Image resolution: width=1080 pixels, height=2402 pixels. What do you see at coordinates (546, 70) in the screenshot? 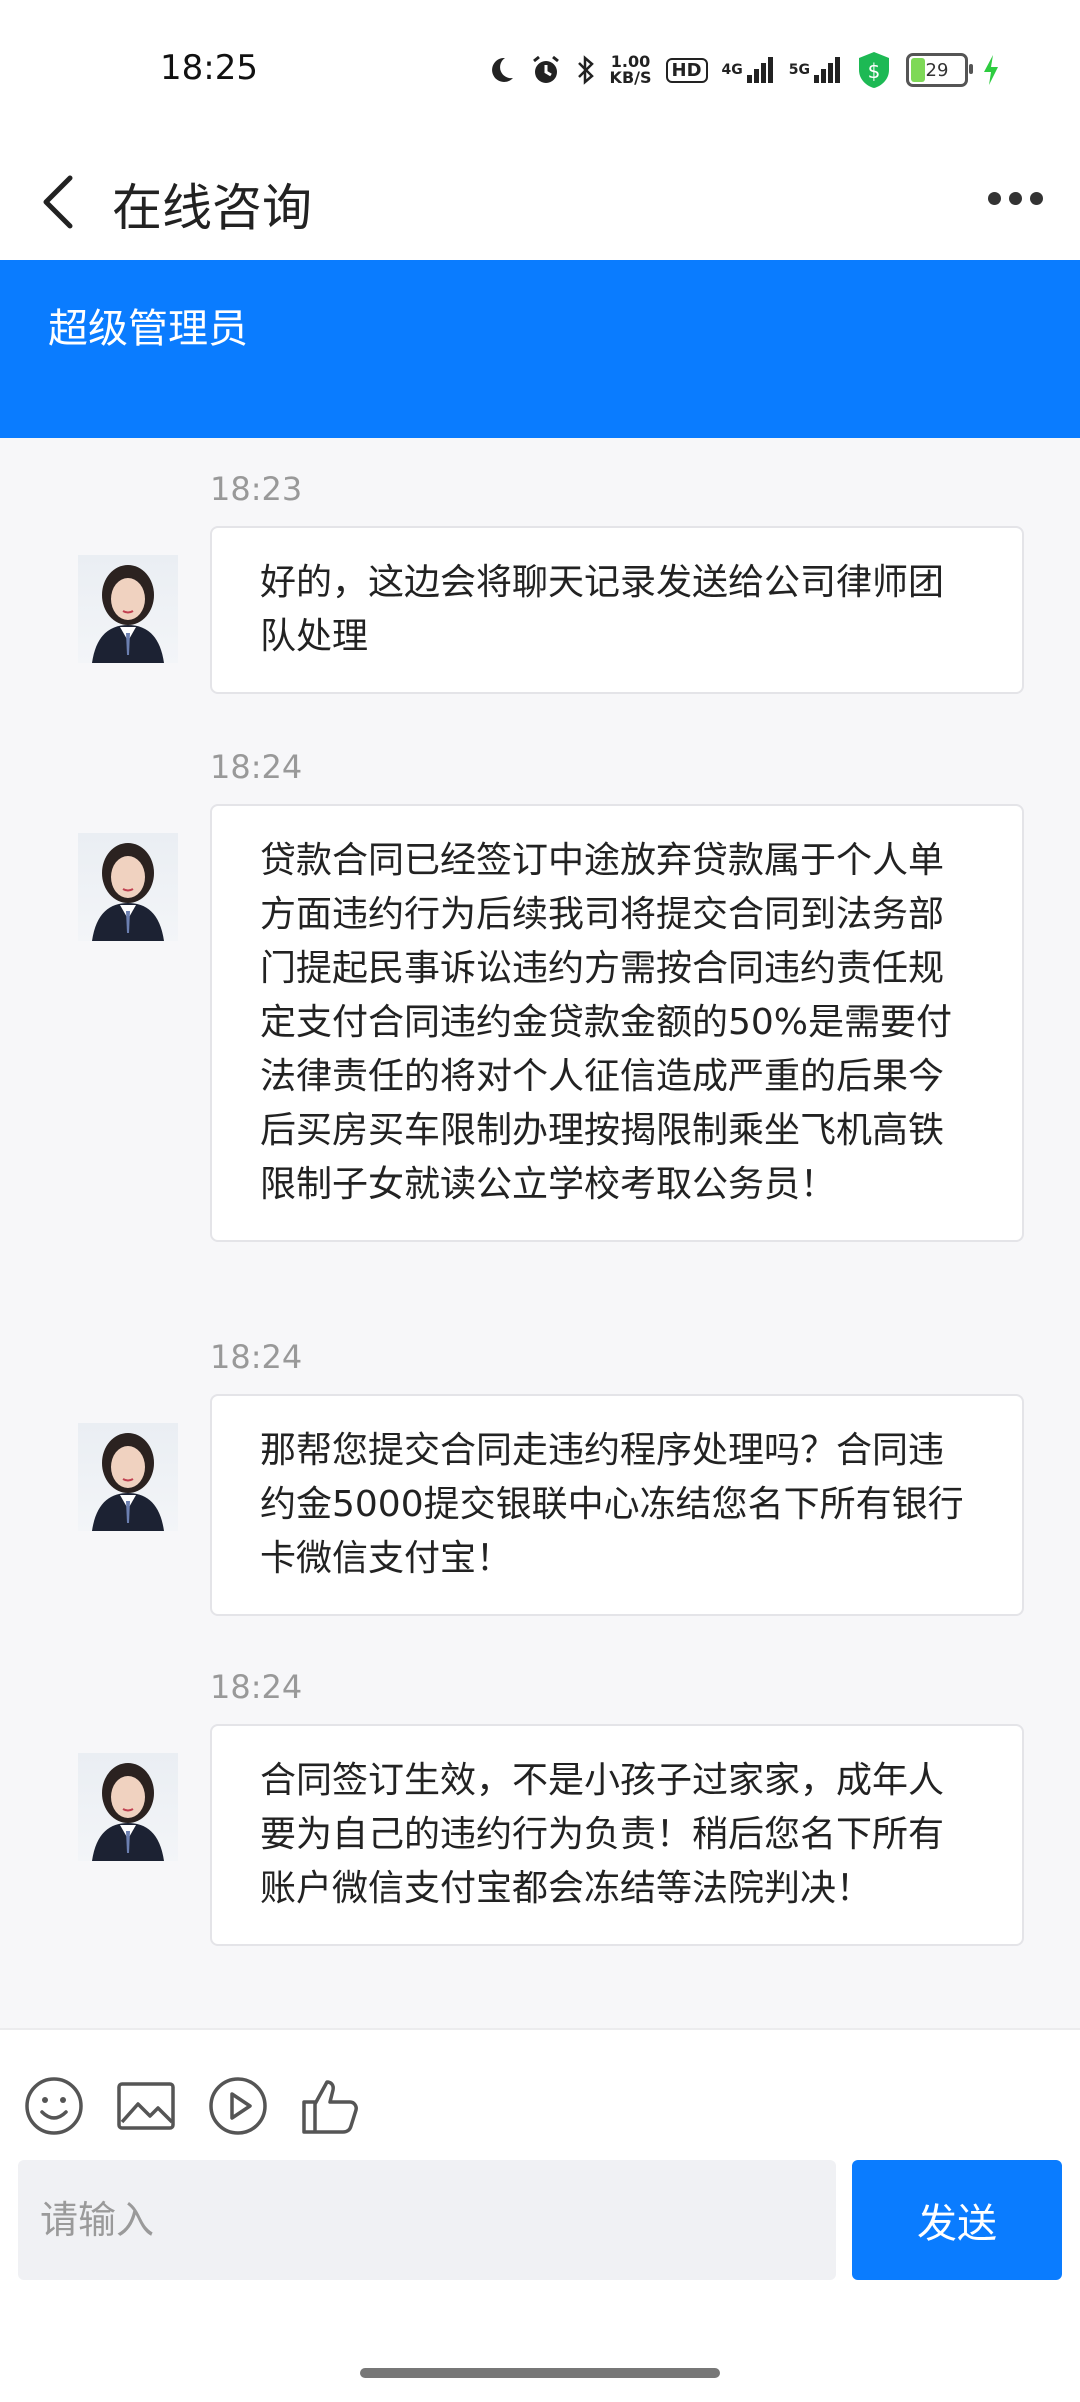
I see `alarm-icon` at bounding box center [546, 70].